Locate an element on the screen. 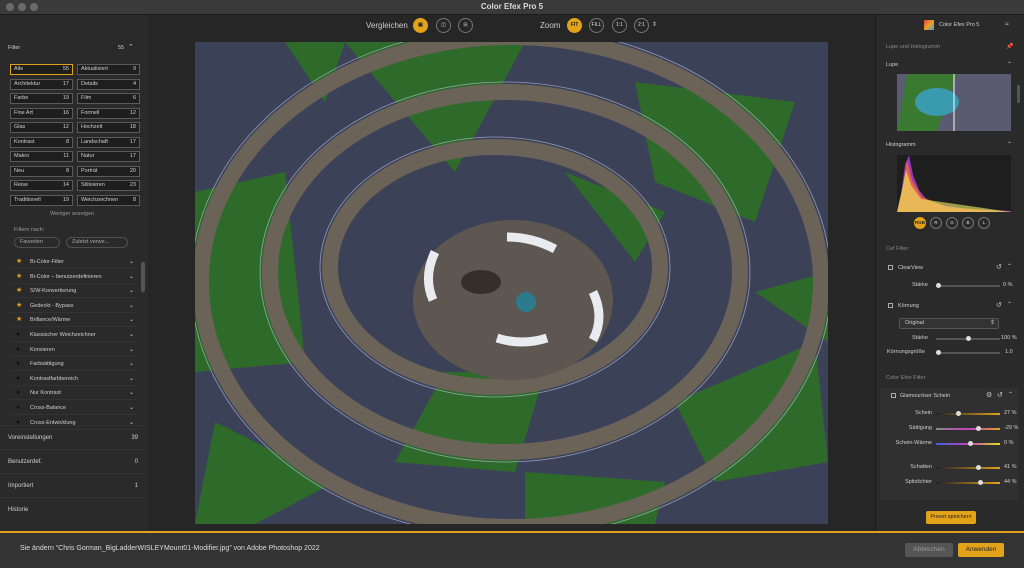 This screenshot has height=568, width=1024. clearview-checkbox is located at coordinates (890, 267).